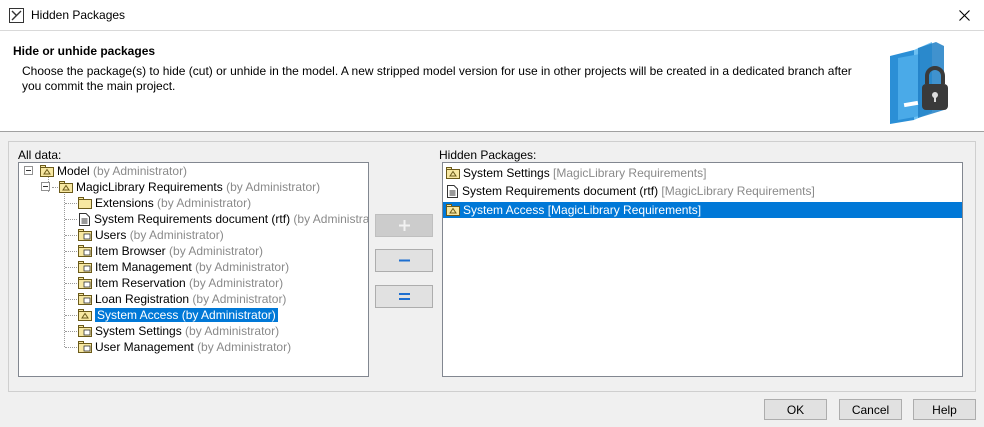 This screenshot has width=984, height=427. I want to click on double-minus-icon, so click(404, 296).